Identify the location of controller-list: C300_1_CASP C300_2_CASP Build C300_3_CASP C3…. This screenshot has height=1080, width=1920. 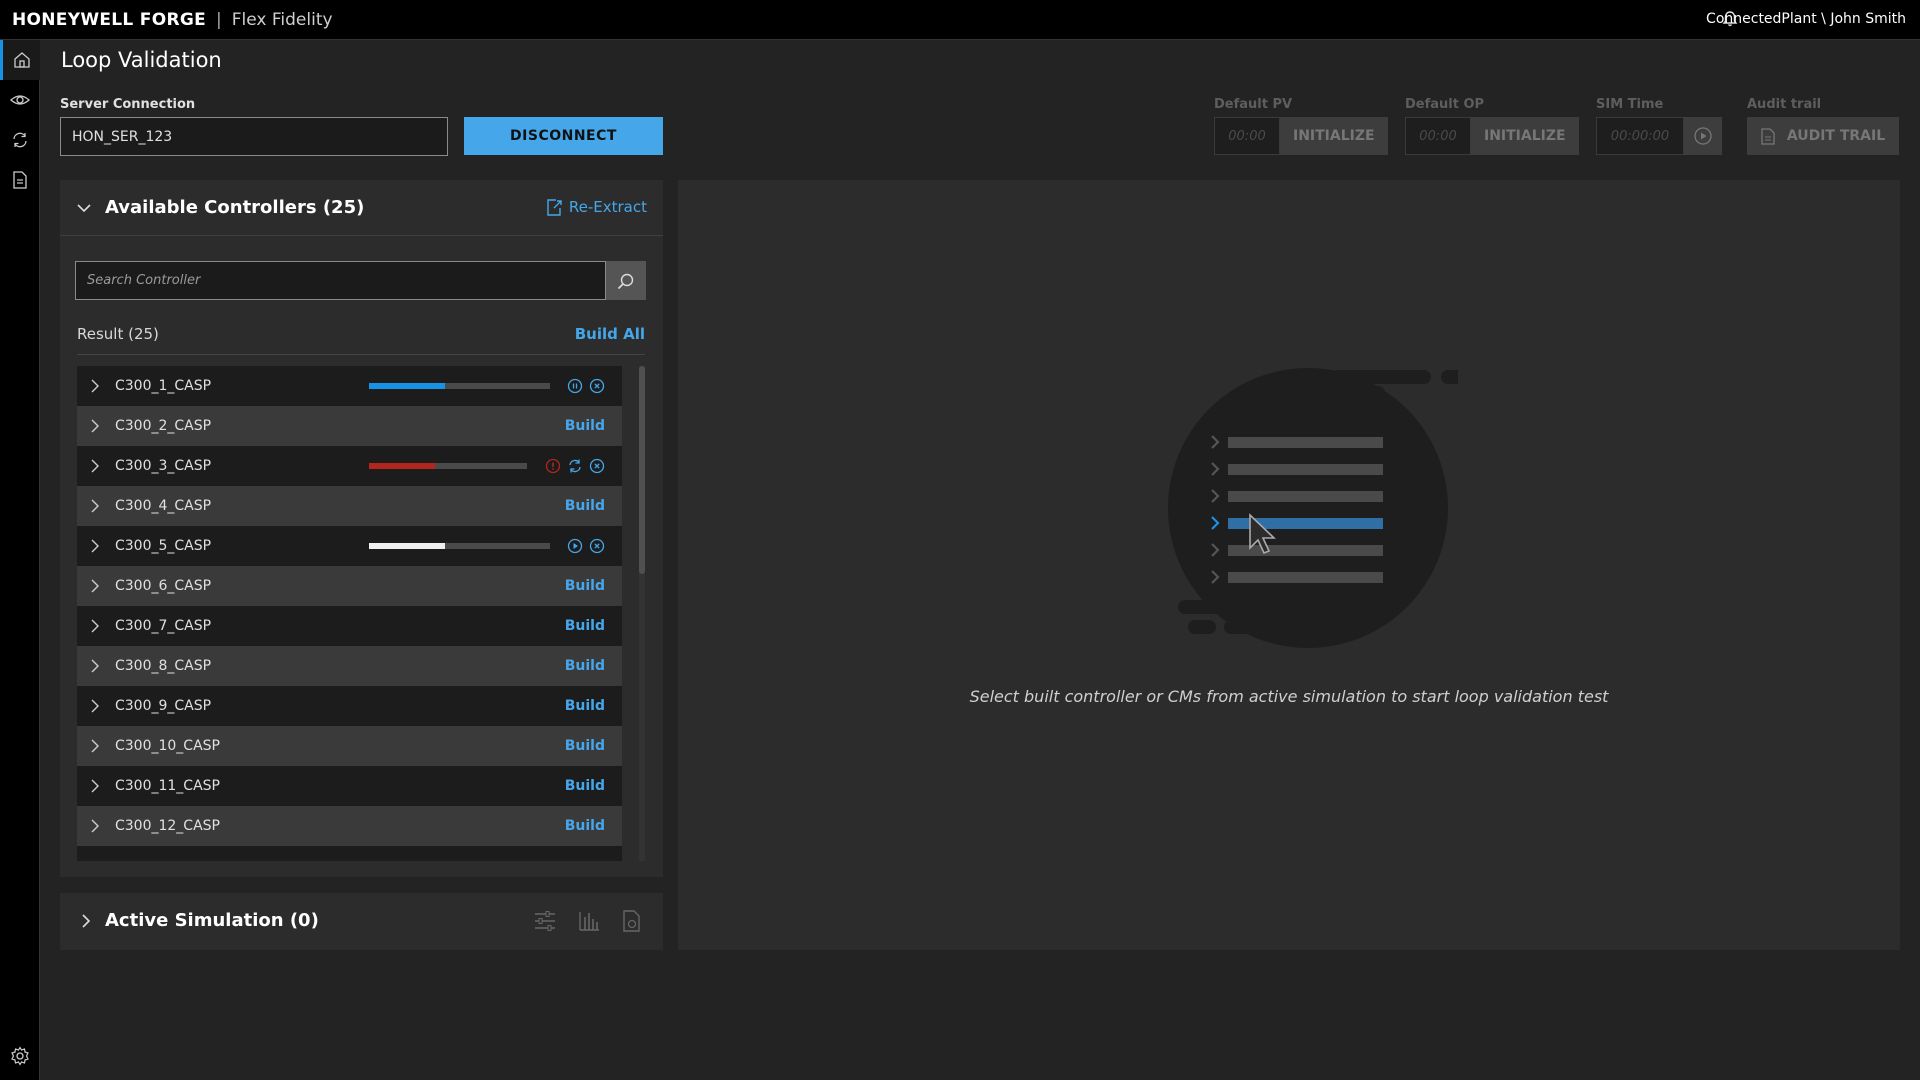
(349, 613).